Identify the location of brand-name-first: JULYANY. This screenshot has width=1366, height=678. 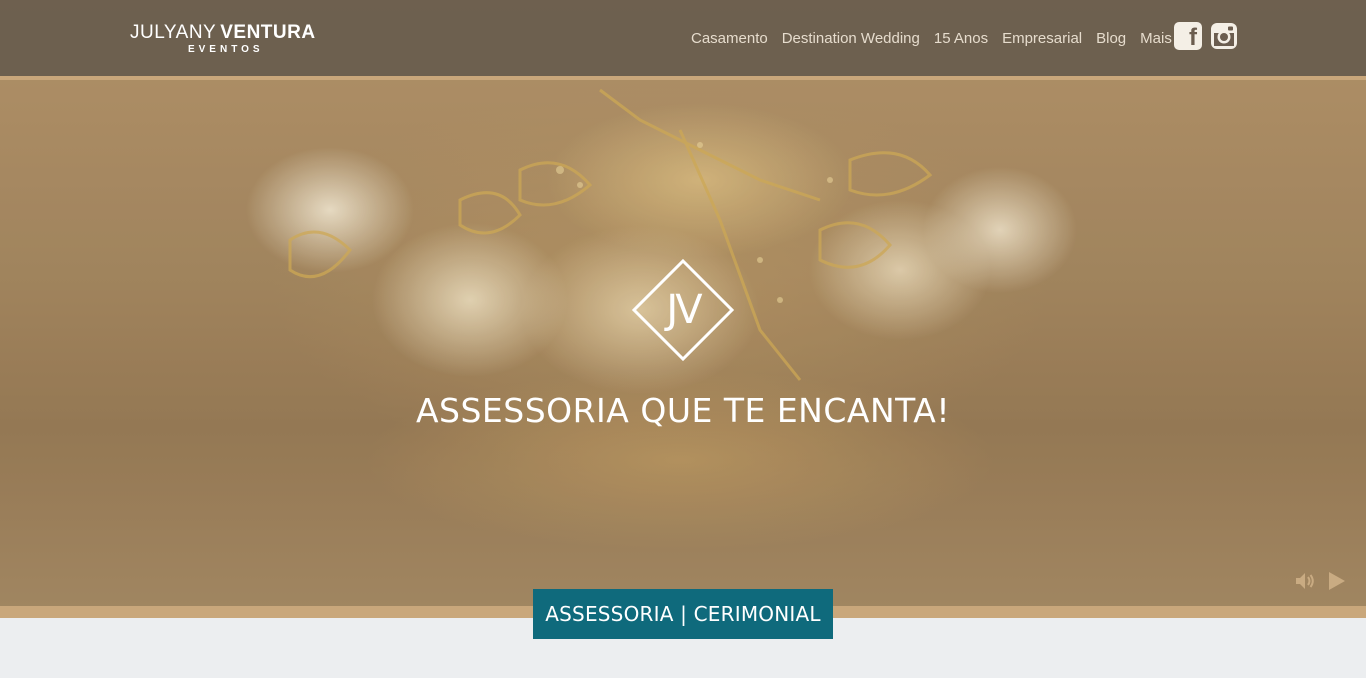
(173, 32).